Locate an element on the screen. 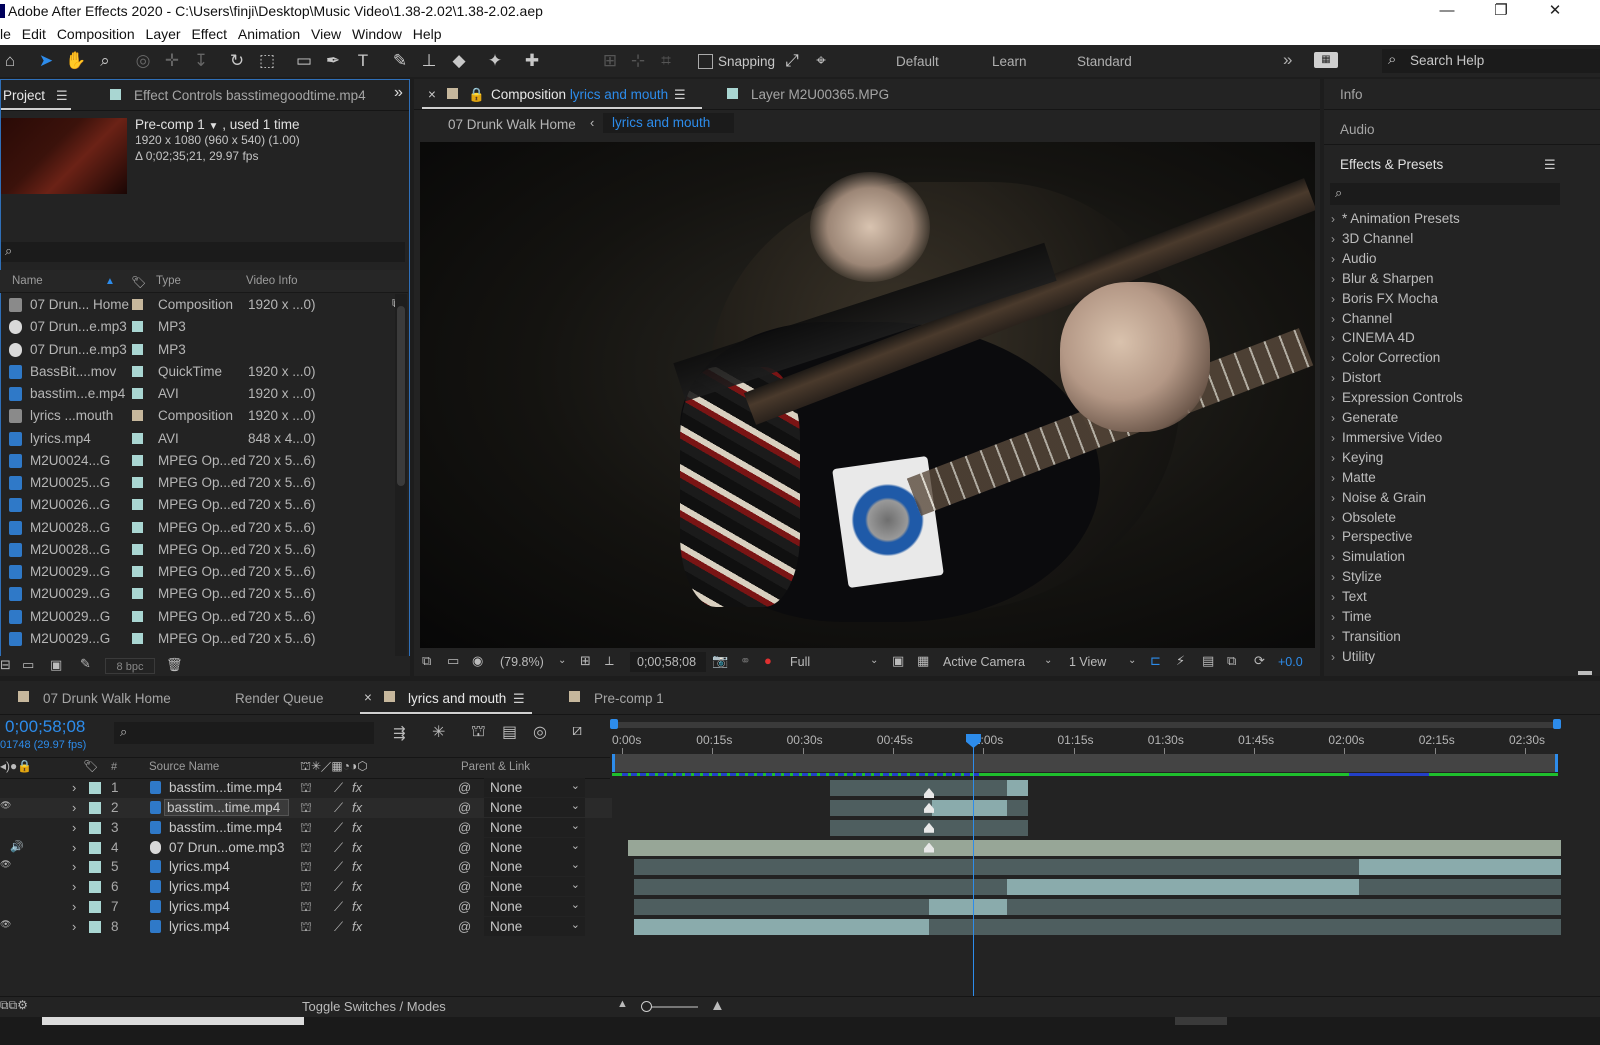  roto-brush-tool-icon: ✦ is located at coordinates (495, 61).